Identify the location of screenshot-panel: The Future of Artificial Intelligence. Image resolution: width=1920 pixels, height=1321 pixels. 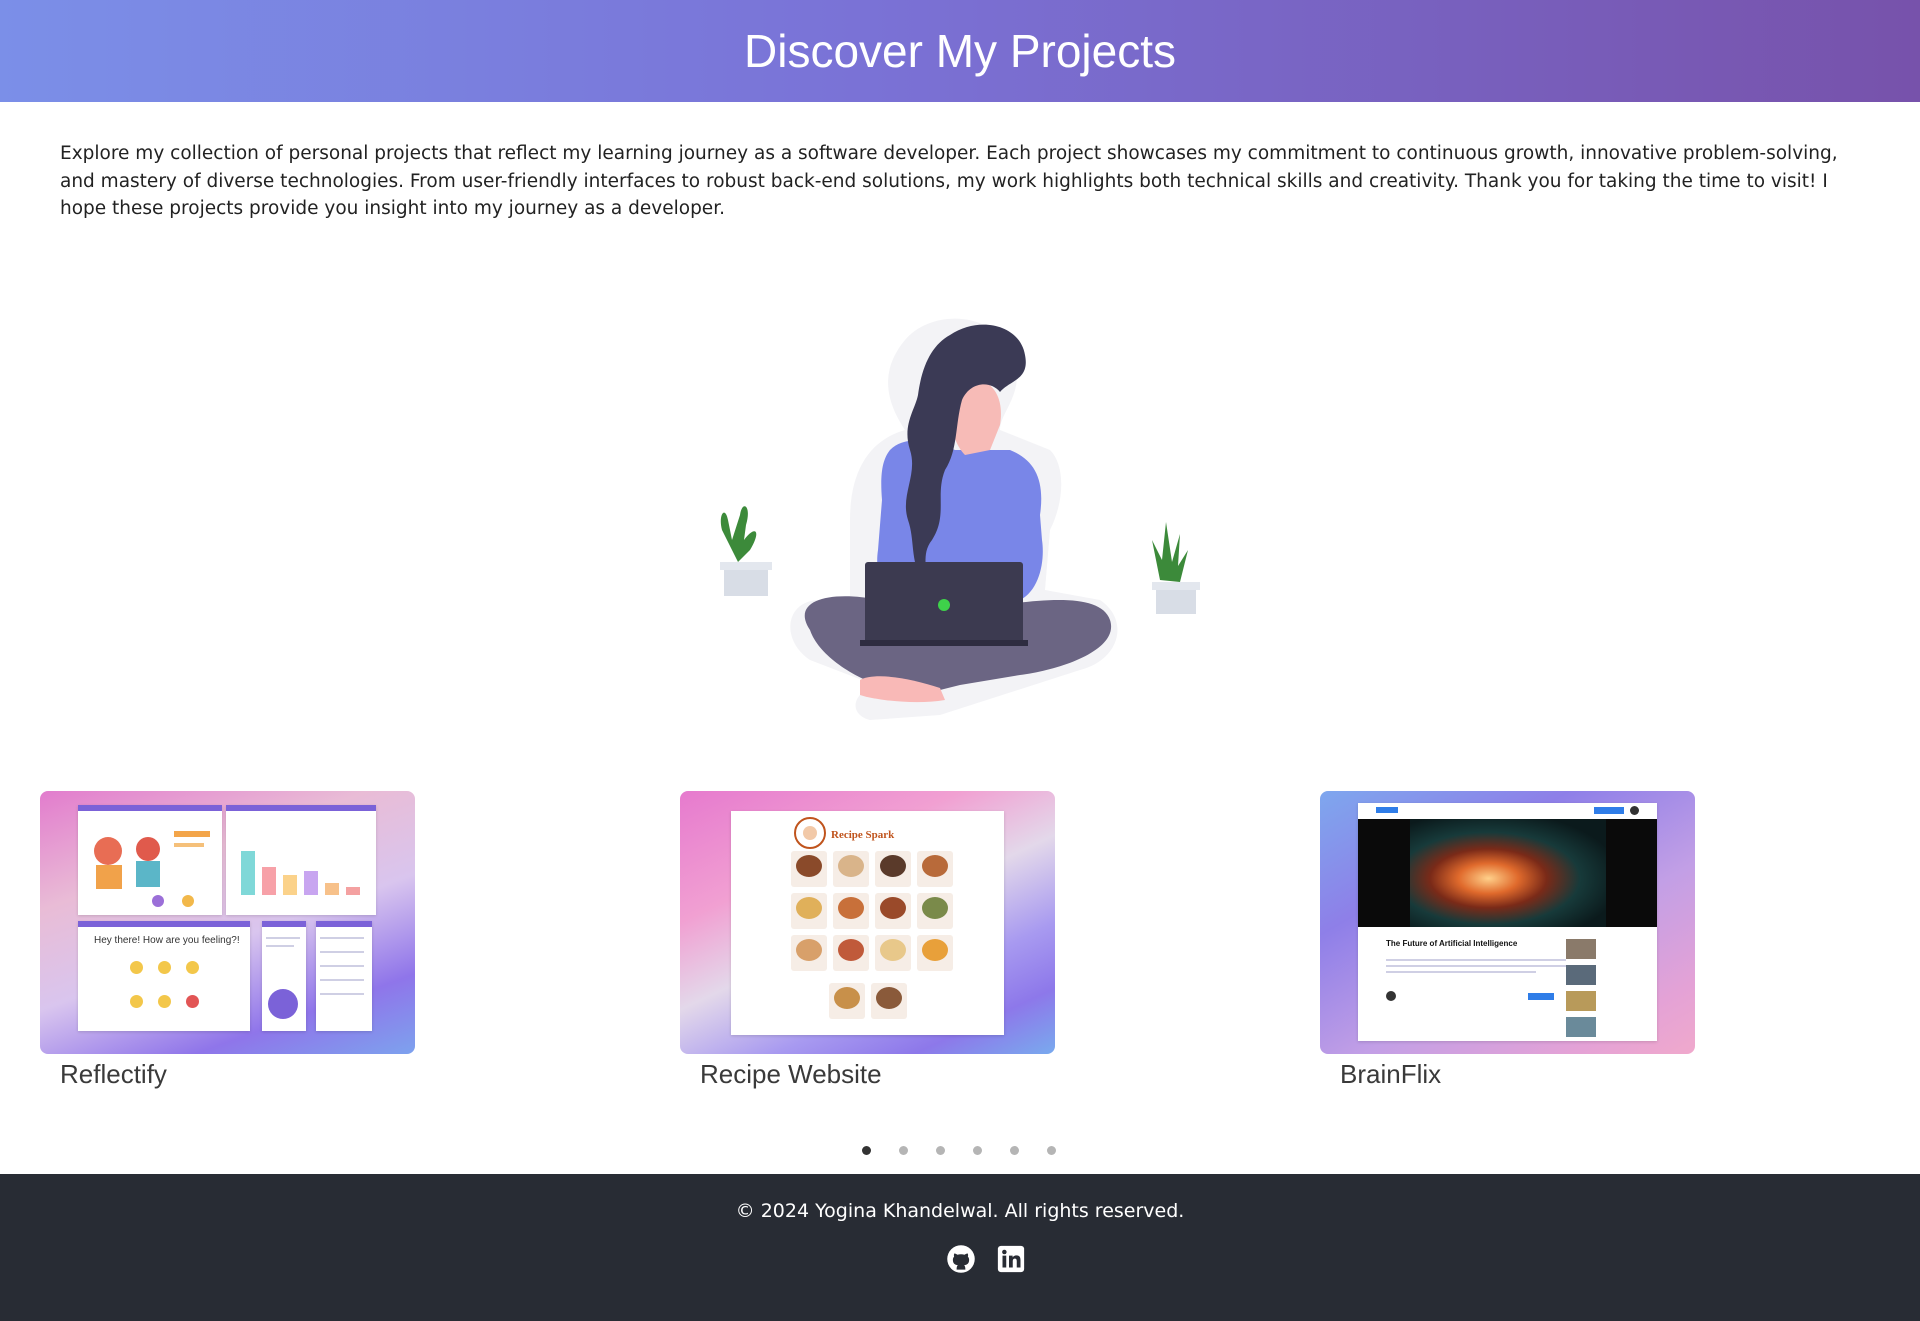
(1507, 922).